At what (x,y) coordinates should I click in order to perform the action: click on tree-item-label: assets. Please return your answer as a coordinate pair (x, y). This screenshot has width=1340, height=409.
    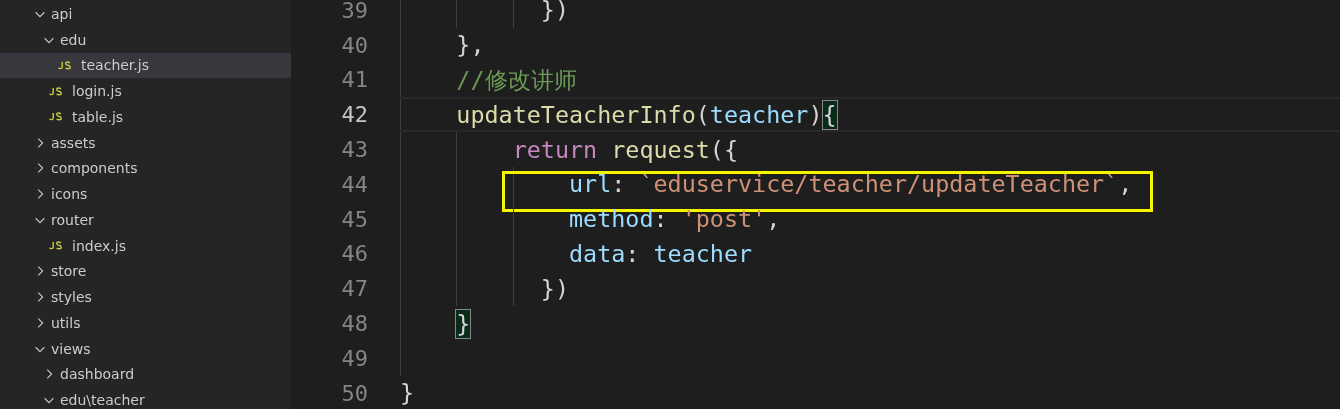
    Looking at the image, I should click on (73, 142).